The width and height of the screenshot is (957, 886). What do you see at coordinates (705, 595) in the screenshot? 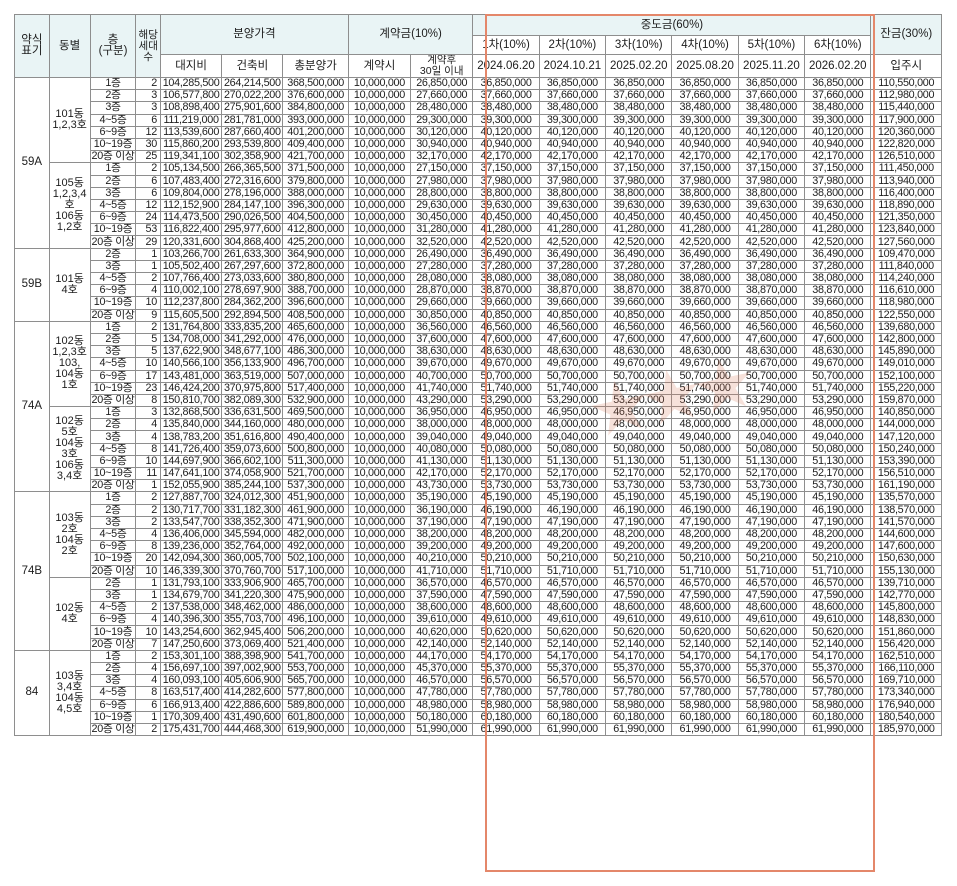
I see `mid-4-cell: 47,590,000` at bounding box center [705, 595].